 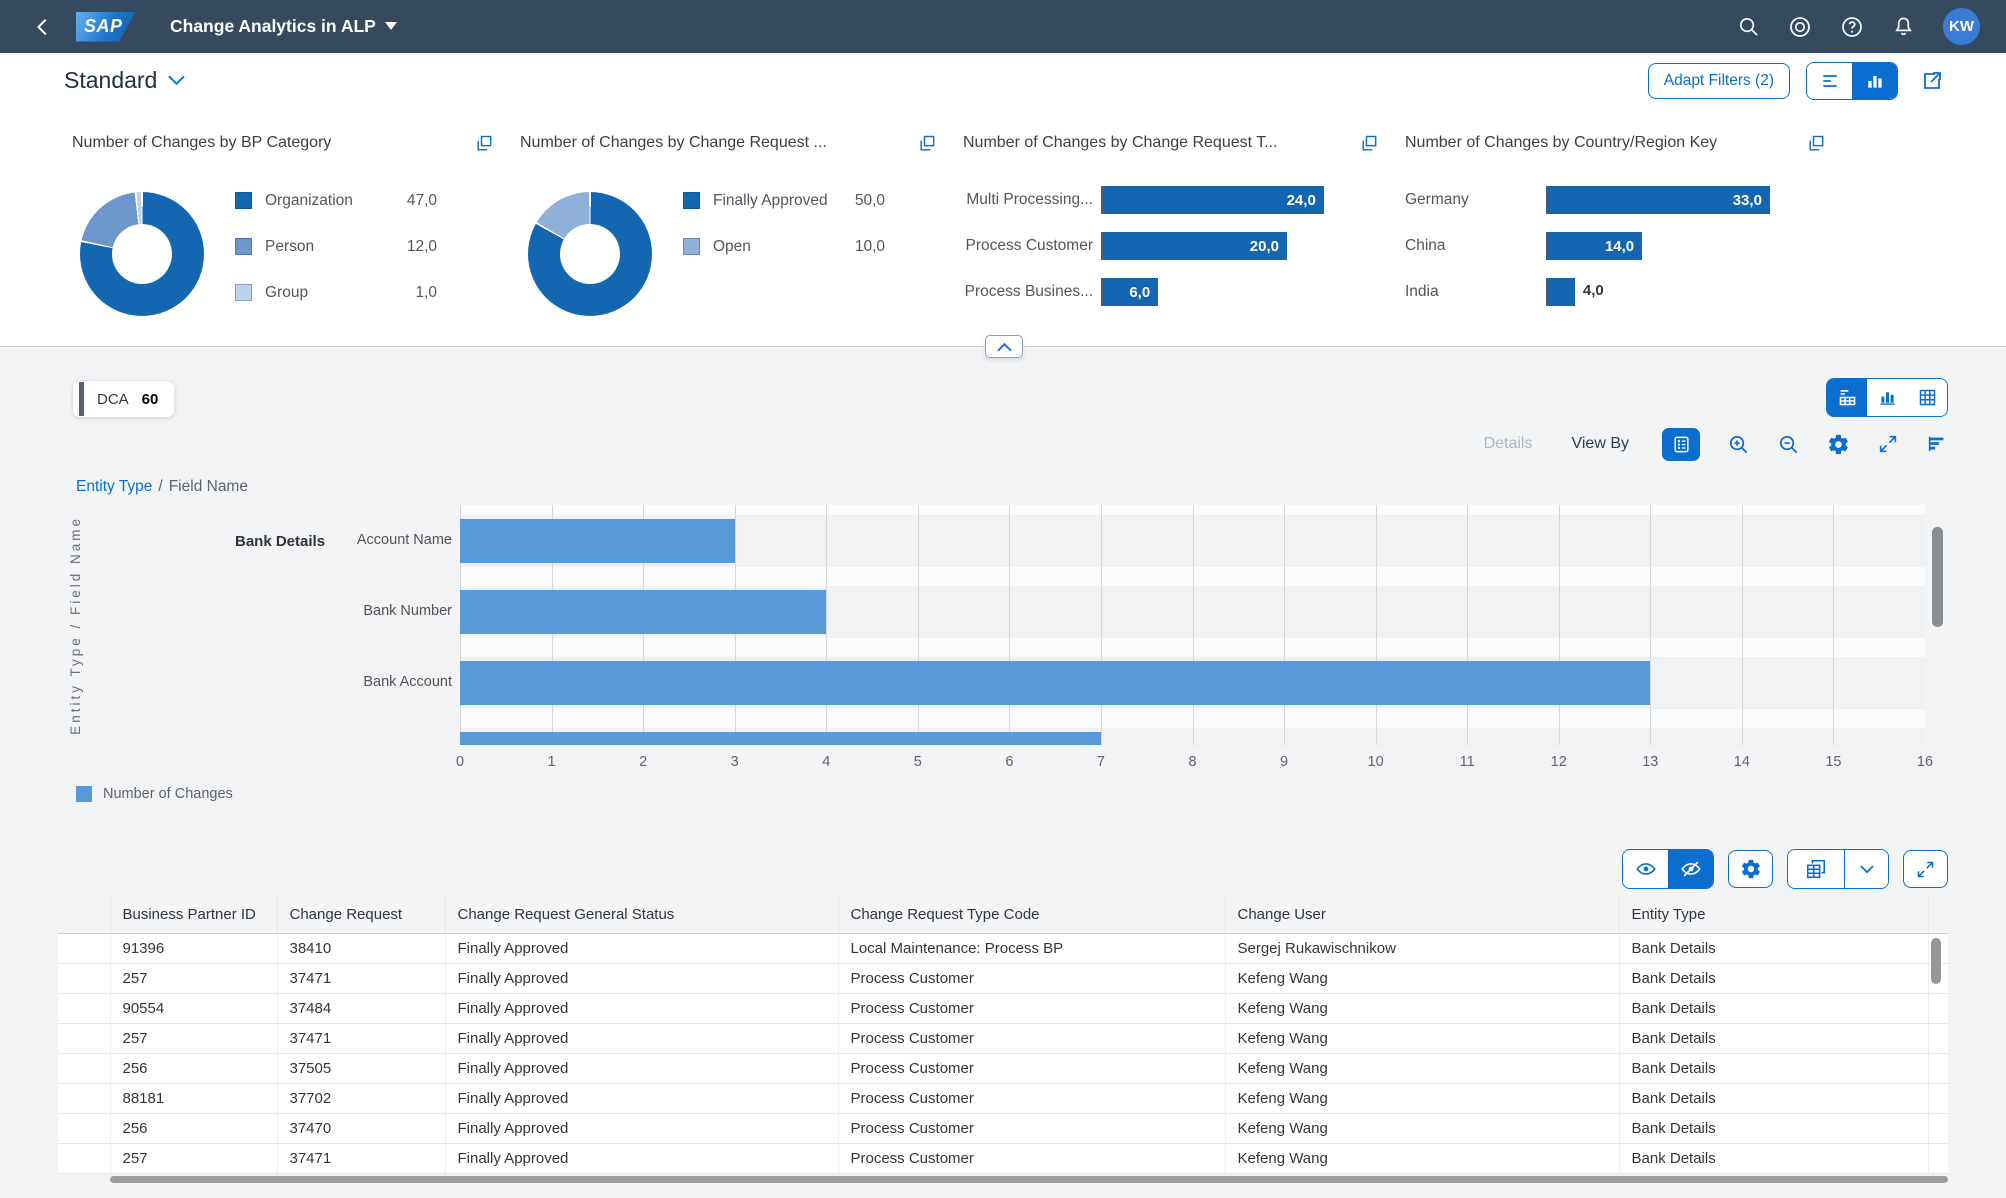 What do you see at coordinates (590, 254) in the screenshot?
I see `donut-chart-cr-status` at bounding box center [590, 254].